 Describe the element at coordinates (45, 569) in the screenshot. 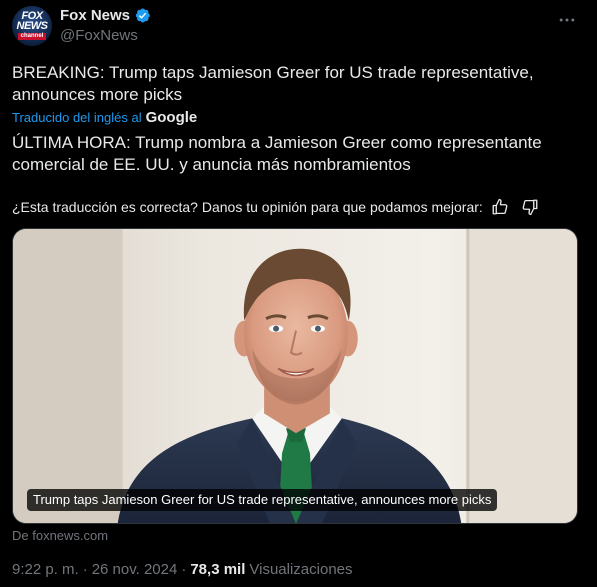

I see `tweet-time: 9:22 p. m.` at that location.